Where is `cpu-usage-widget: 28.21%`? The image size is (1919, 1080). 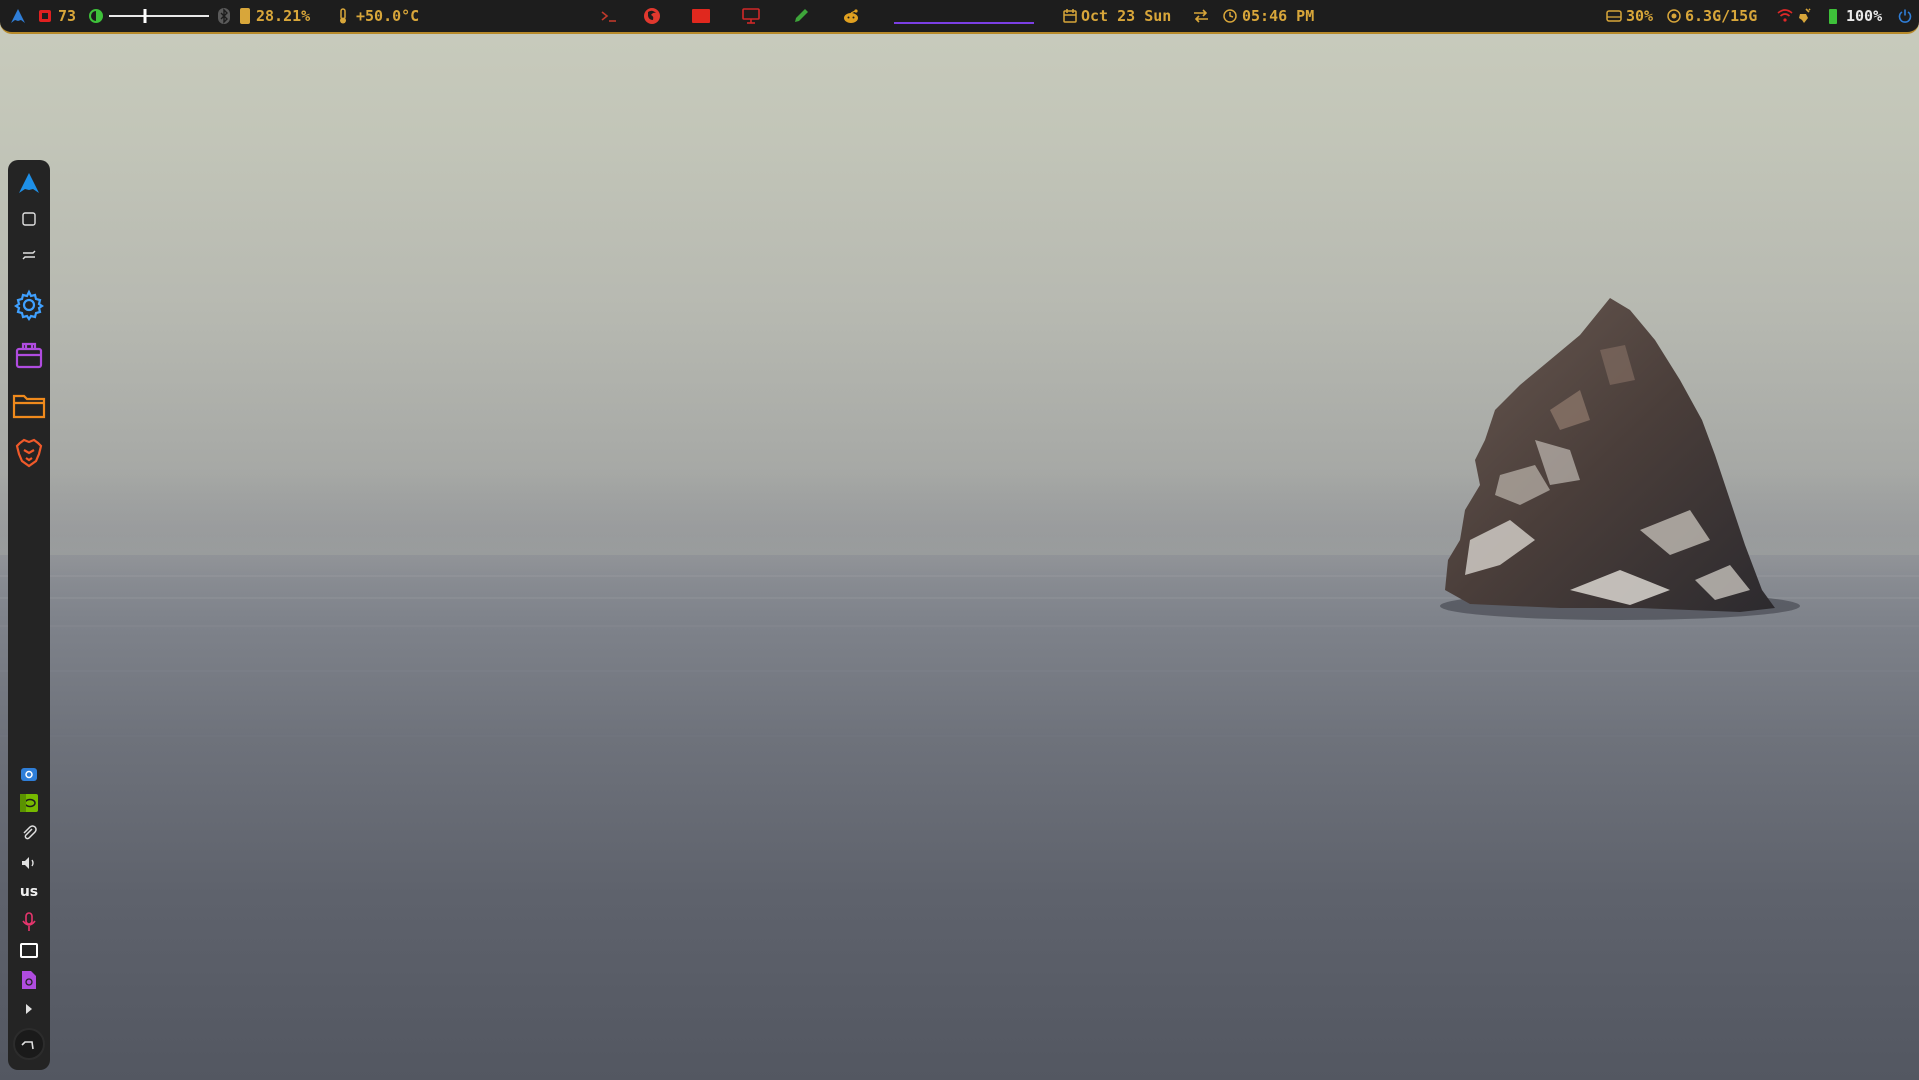 cpu-usage-widget: 28.21% is located at coordinates (275, 16).